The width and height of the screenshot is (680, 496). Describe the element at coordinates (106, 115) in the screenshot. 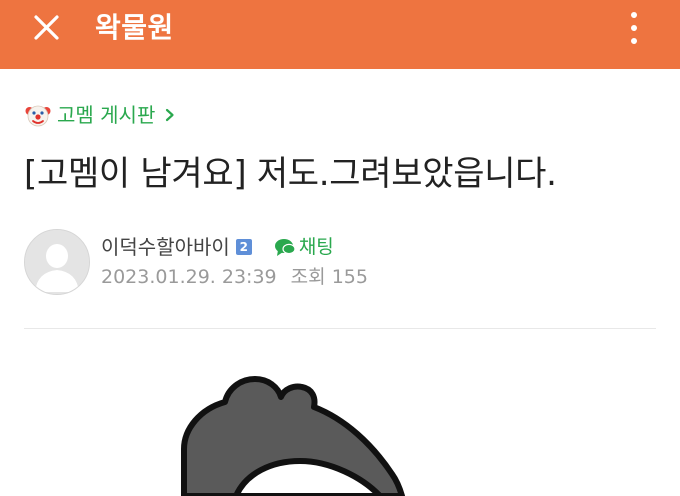

I see `board-name: 고멤 게시판` at that location.